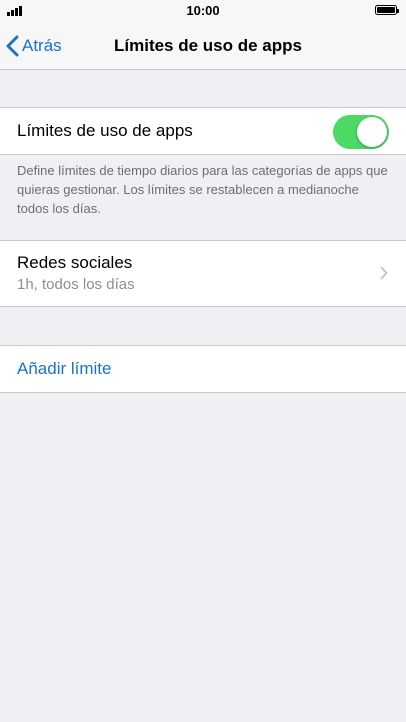 This screenshot has width=406, height=722. Describe the element at coordinates (105, 130) in the screenshot. I see `limits-toggle-label: Límites de uso de apps` at that location.